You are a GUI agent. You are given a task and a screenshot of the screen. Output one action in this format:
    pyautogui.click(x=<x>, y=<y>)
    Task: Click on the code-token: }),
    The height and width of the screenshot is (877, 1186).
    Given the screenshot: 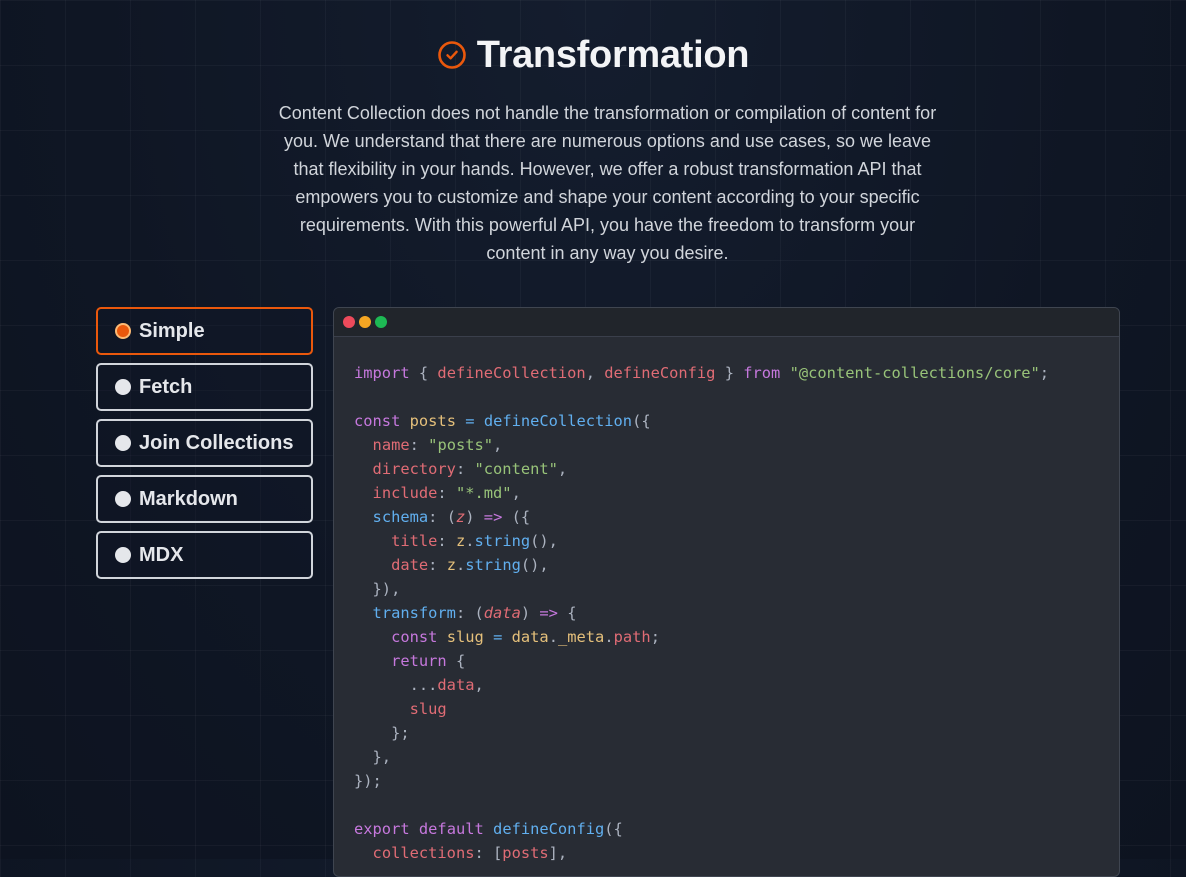 What is the action you would take?
    pyautogui.click(x=377, y=589)
    